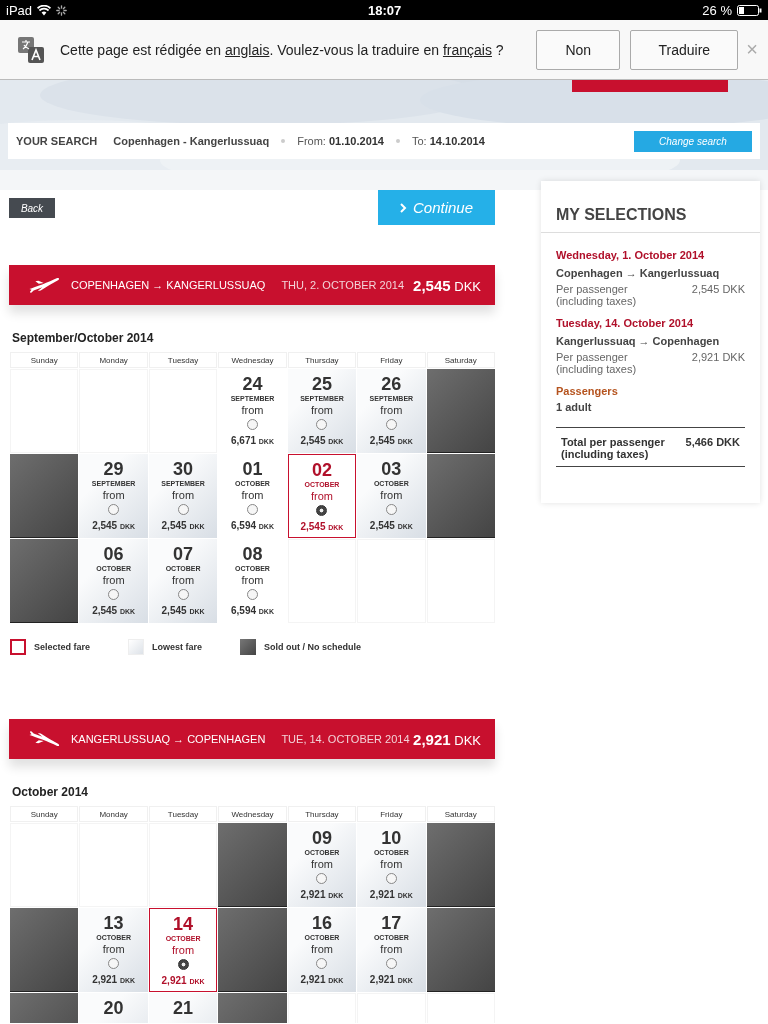 This screenshot has width=768, height=1024. I want to click on flight-date: THU, 2. OCTOBER 2014, so click(343, 285).